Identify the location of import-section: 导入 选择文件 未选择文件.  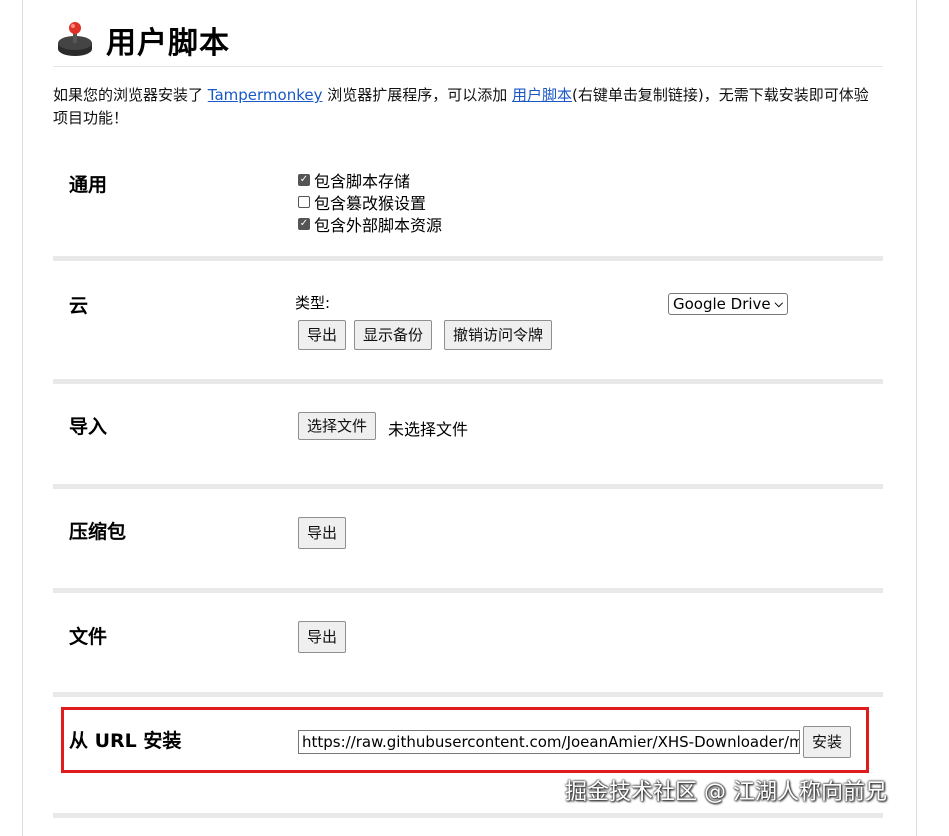
(468, 433).